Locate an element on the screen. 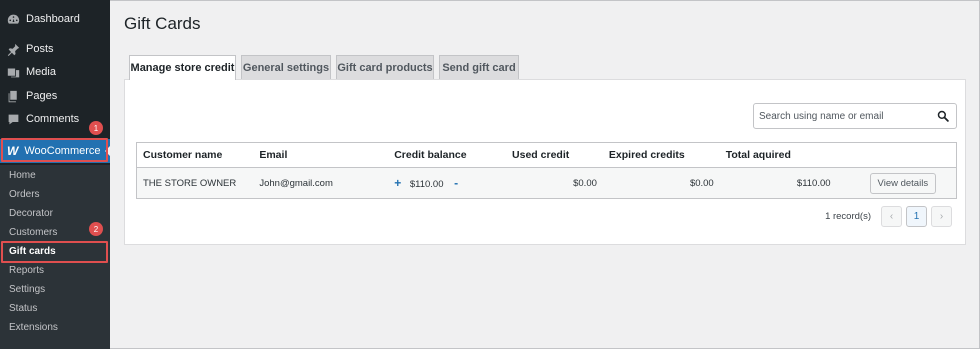 The width and height of the screenshot is (980, 349). menu-item-posts: Posts is located at coordinates (55, 49).